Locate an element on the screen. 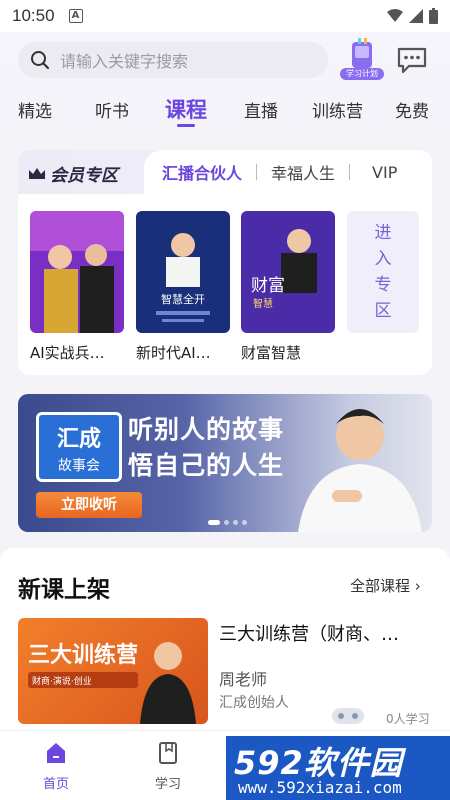 This screenshot has height=800, width=450. course-item: 三大训练营 财商·演说·创业 三大训练营（财商、… 周老师 汇成创始人 0人学习 is located at coordinates (225, 673).